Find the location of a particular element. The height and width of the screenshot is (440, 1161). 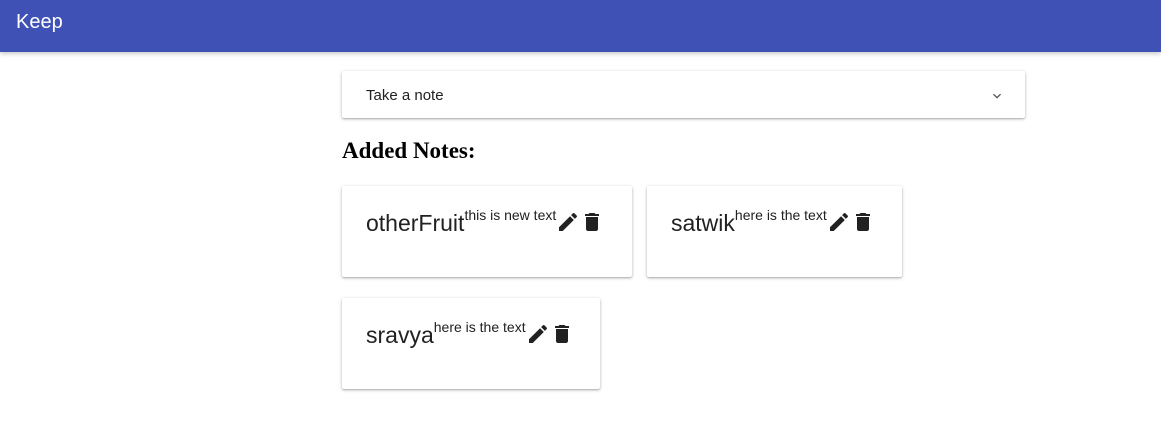

note-card: otherFruit this is new text is located at coordinates (487, 231).